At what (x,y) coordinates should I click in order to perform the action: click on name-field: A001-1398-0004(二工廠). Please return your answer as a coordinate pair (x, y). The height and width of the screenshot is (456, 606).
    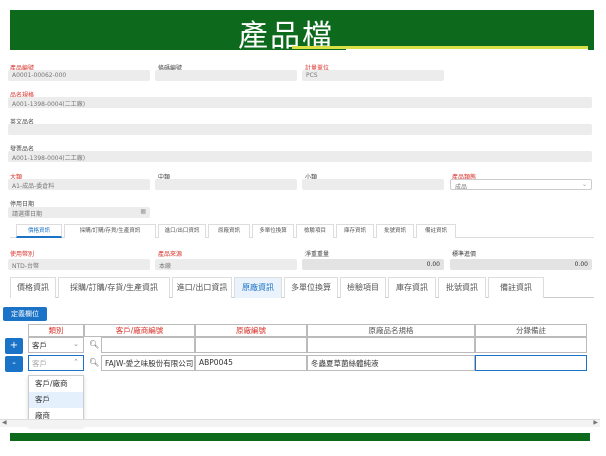
    Looking at the image, I should click on (300, 102).